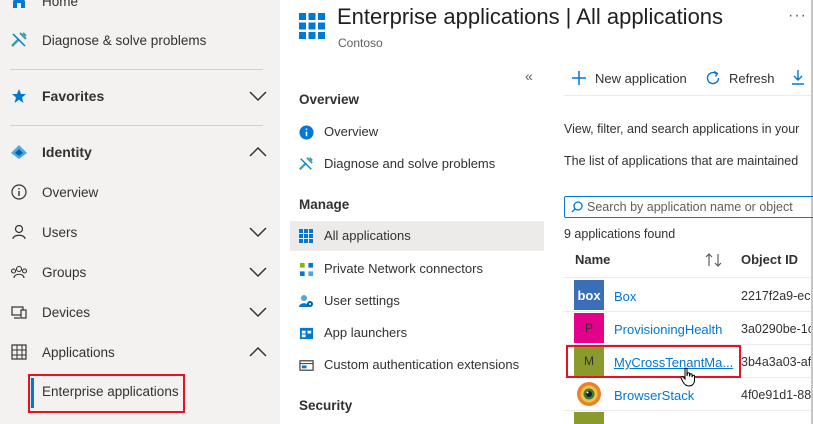 This screenshot has width=813, height=424. I want to click on connectors-icon, so click(306, 269).